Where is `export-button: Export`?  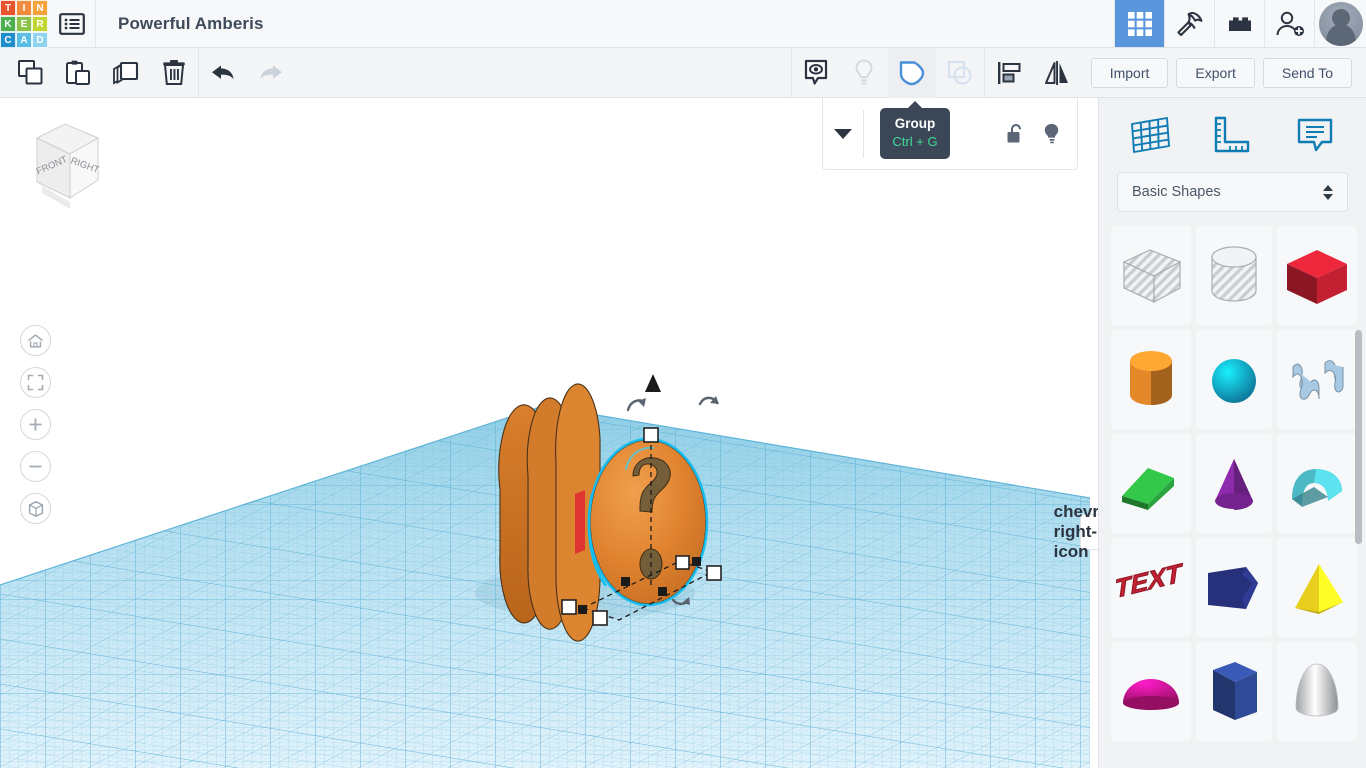
export-button: Export is located at coordinates (1215, 72).